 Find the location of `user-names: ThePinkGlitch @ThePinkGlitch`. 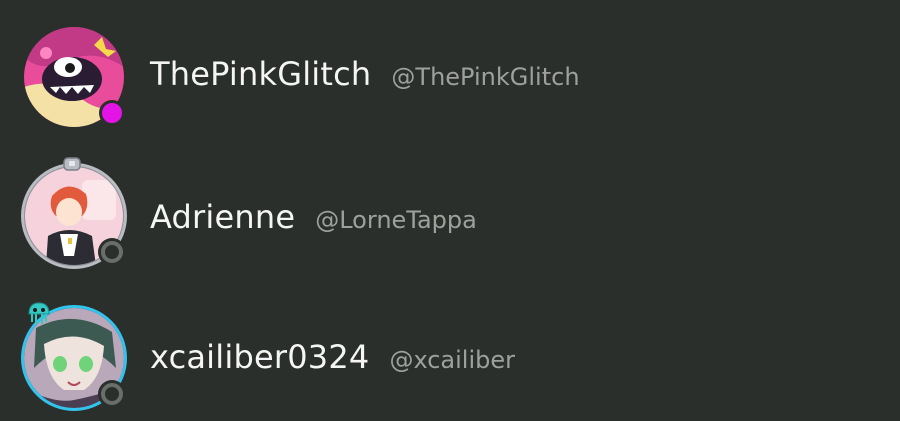

user-names: ThePinkGlitch @ThePinkGlitch is located at coordinates (365, 74).